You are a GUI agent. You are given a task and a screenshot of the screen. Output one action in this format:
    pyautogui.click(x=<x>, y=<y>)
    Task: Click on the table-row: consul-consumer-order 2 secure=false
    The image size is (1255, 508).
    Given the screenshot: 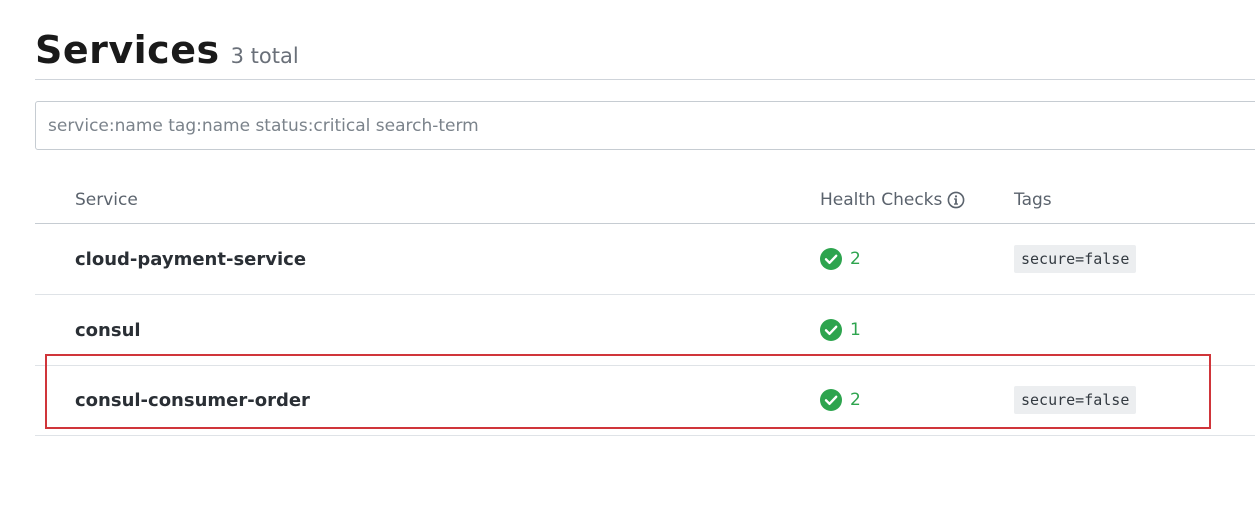 What is the action you would take?
    pyautogui.click(x=645, y=400)
    